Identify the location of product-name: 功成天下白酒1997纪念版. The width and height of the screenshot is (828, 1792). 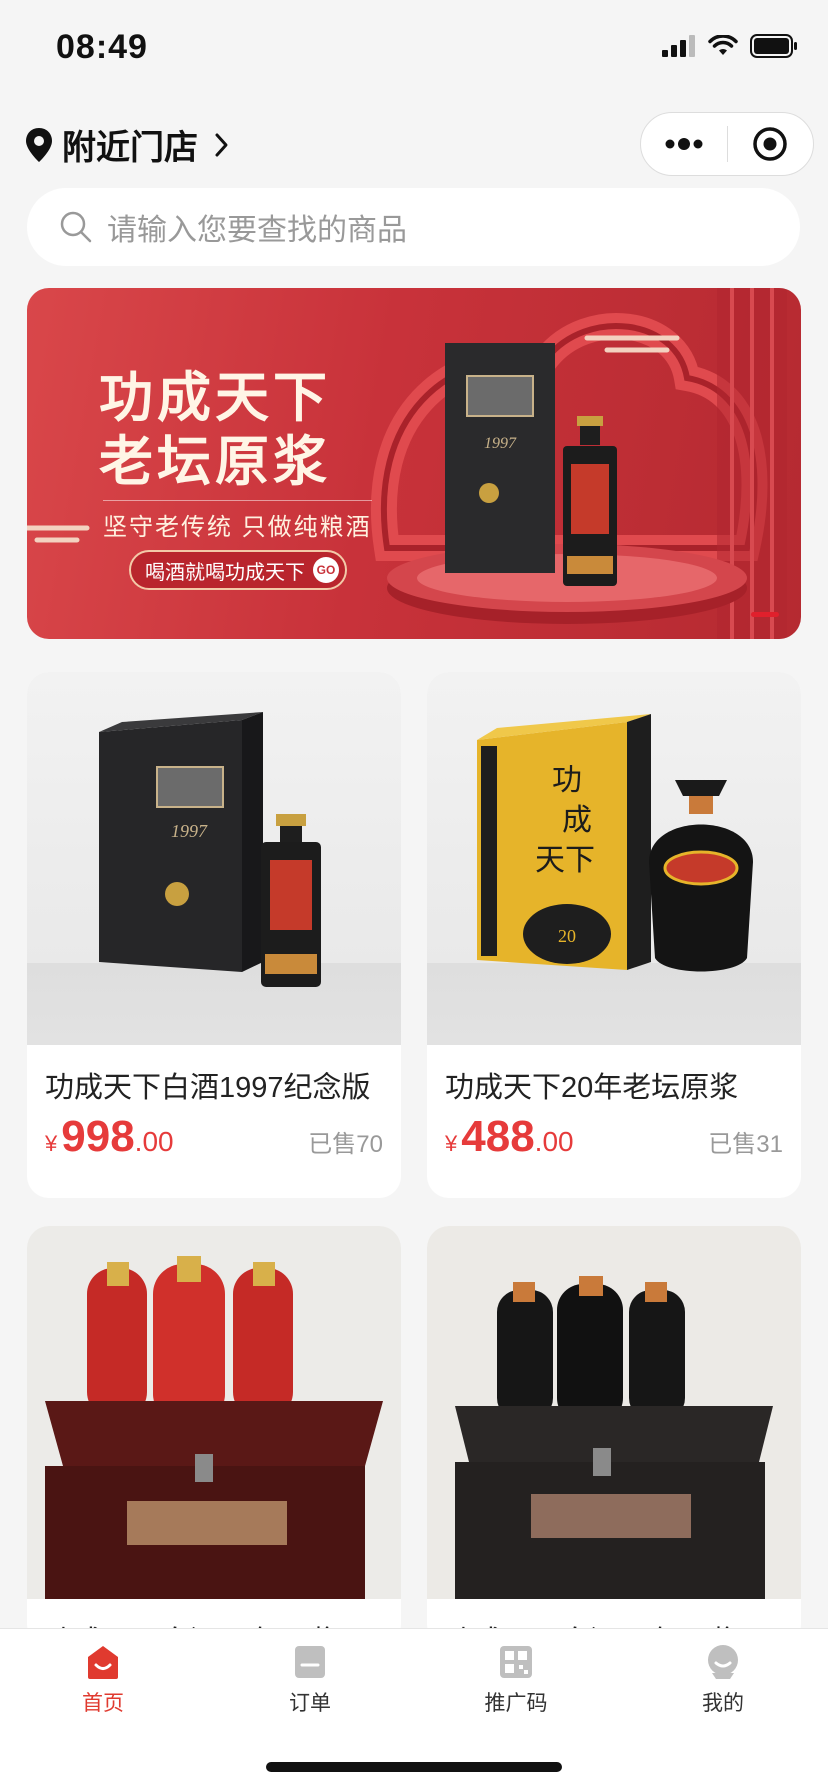
(208, 1088).